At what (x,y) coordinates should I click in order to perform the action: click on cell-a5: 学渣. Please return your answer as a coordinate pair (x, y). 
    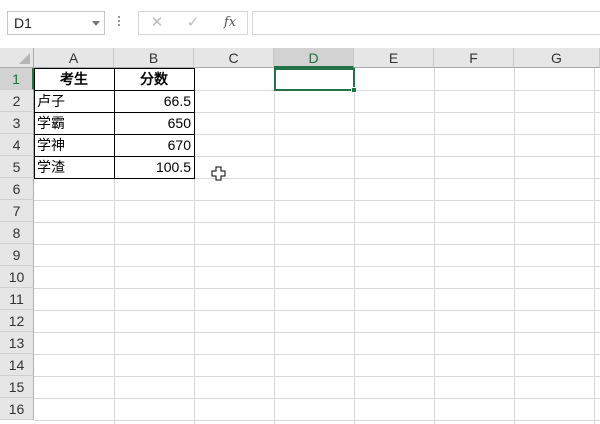
    Looking at the image, I should click on (74, 167).